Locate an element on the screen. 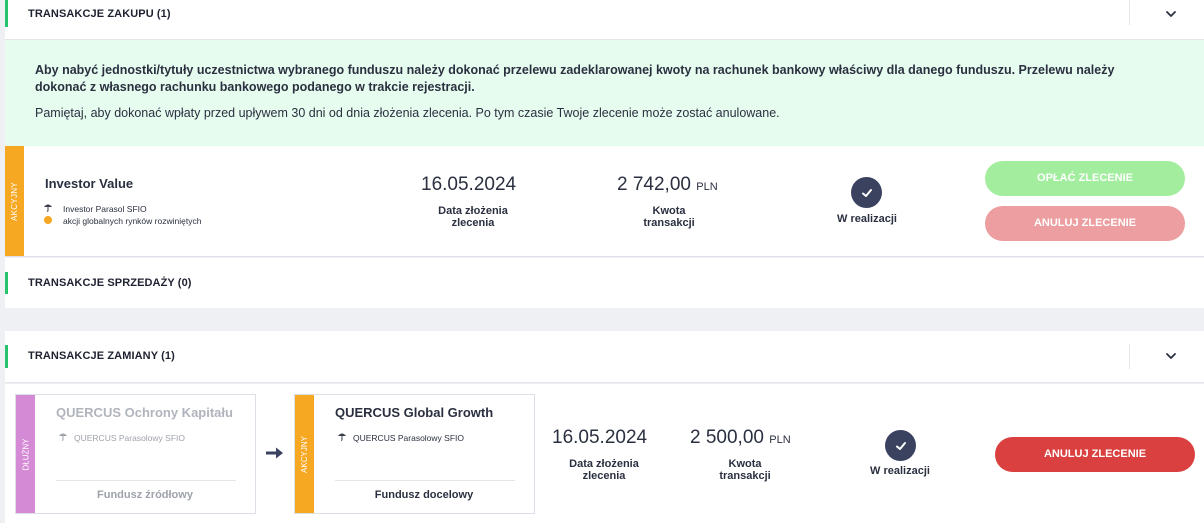 The width and height of the screenshot is (1204, 523). sale-section-header: TRANSAKCJE SPRZEDAŻY (0) is located at coordinates (604, 283).